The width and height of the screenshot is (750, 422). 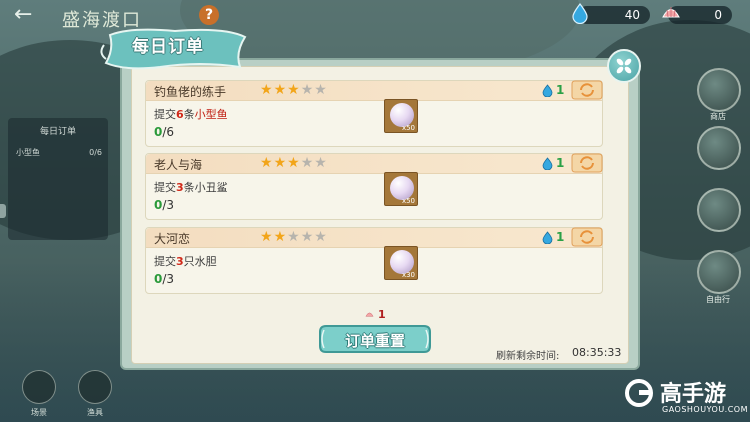 I want to click on tackle-button-label: 渔具, so click(x=95, y=412).